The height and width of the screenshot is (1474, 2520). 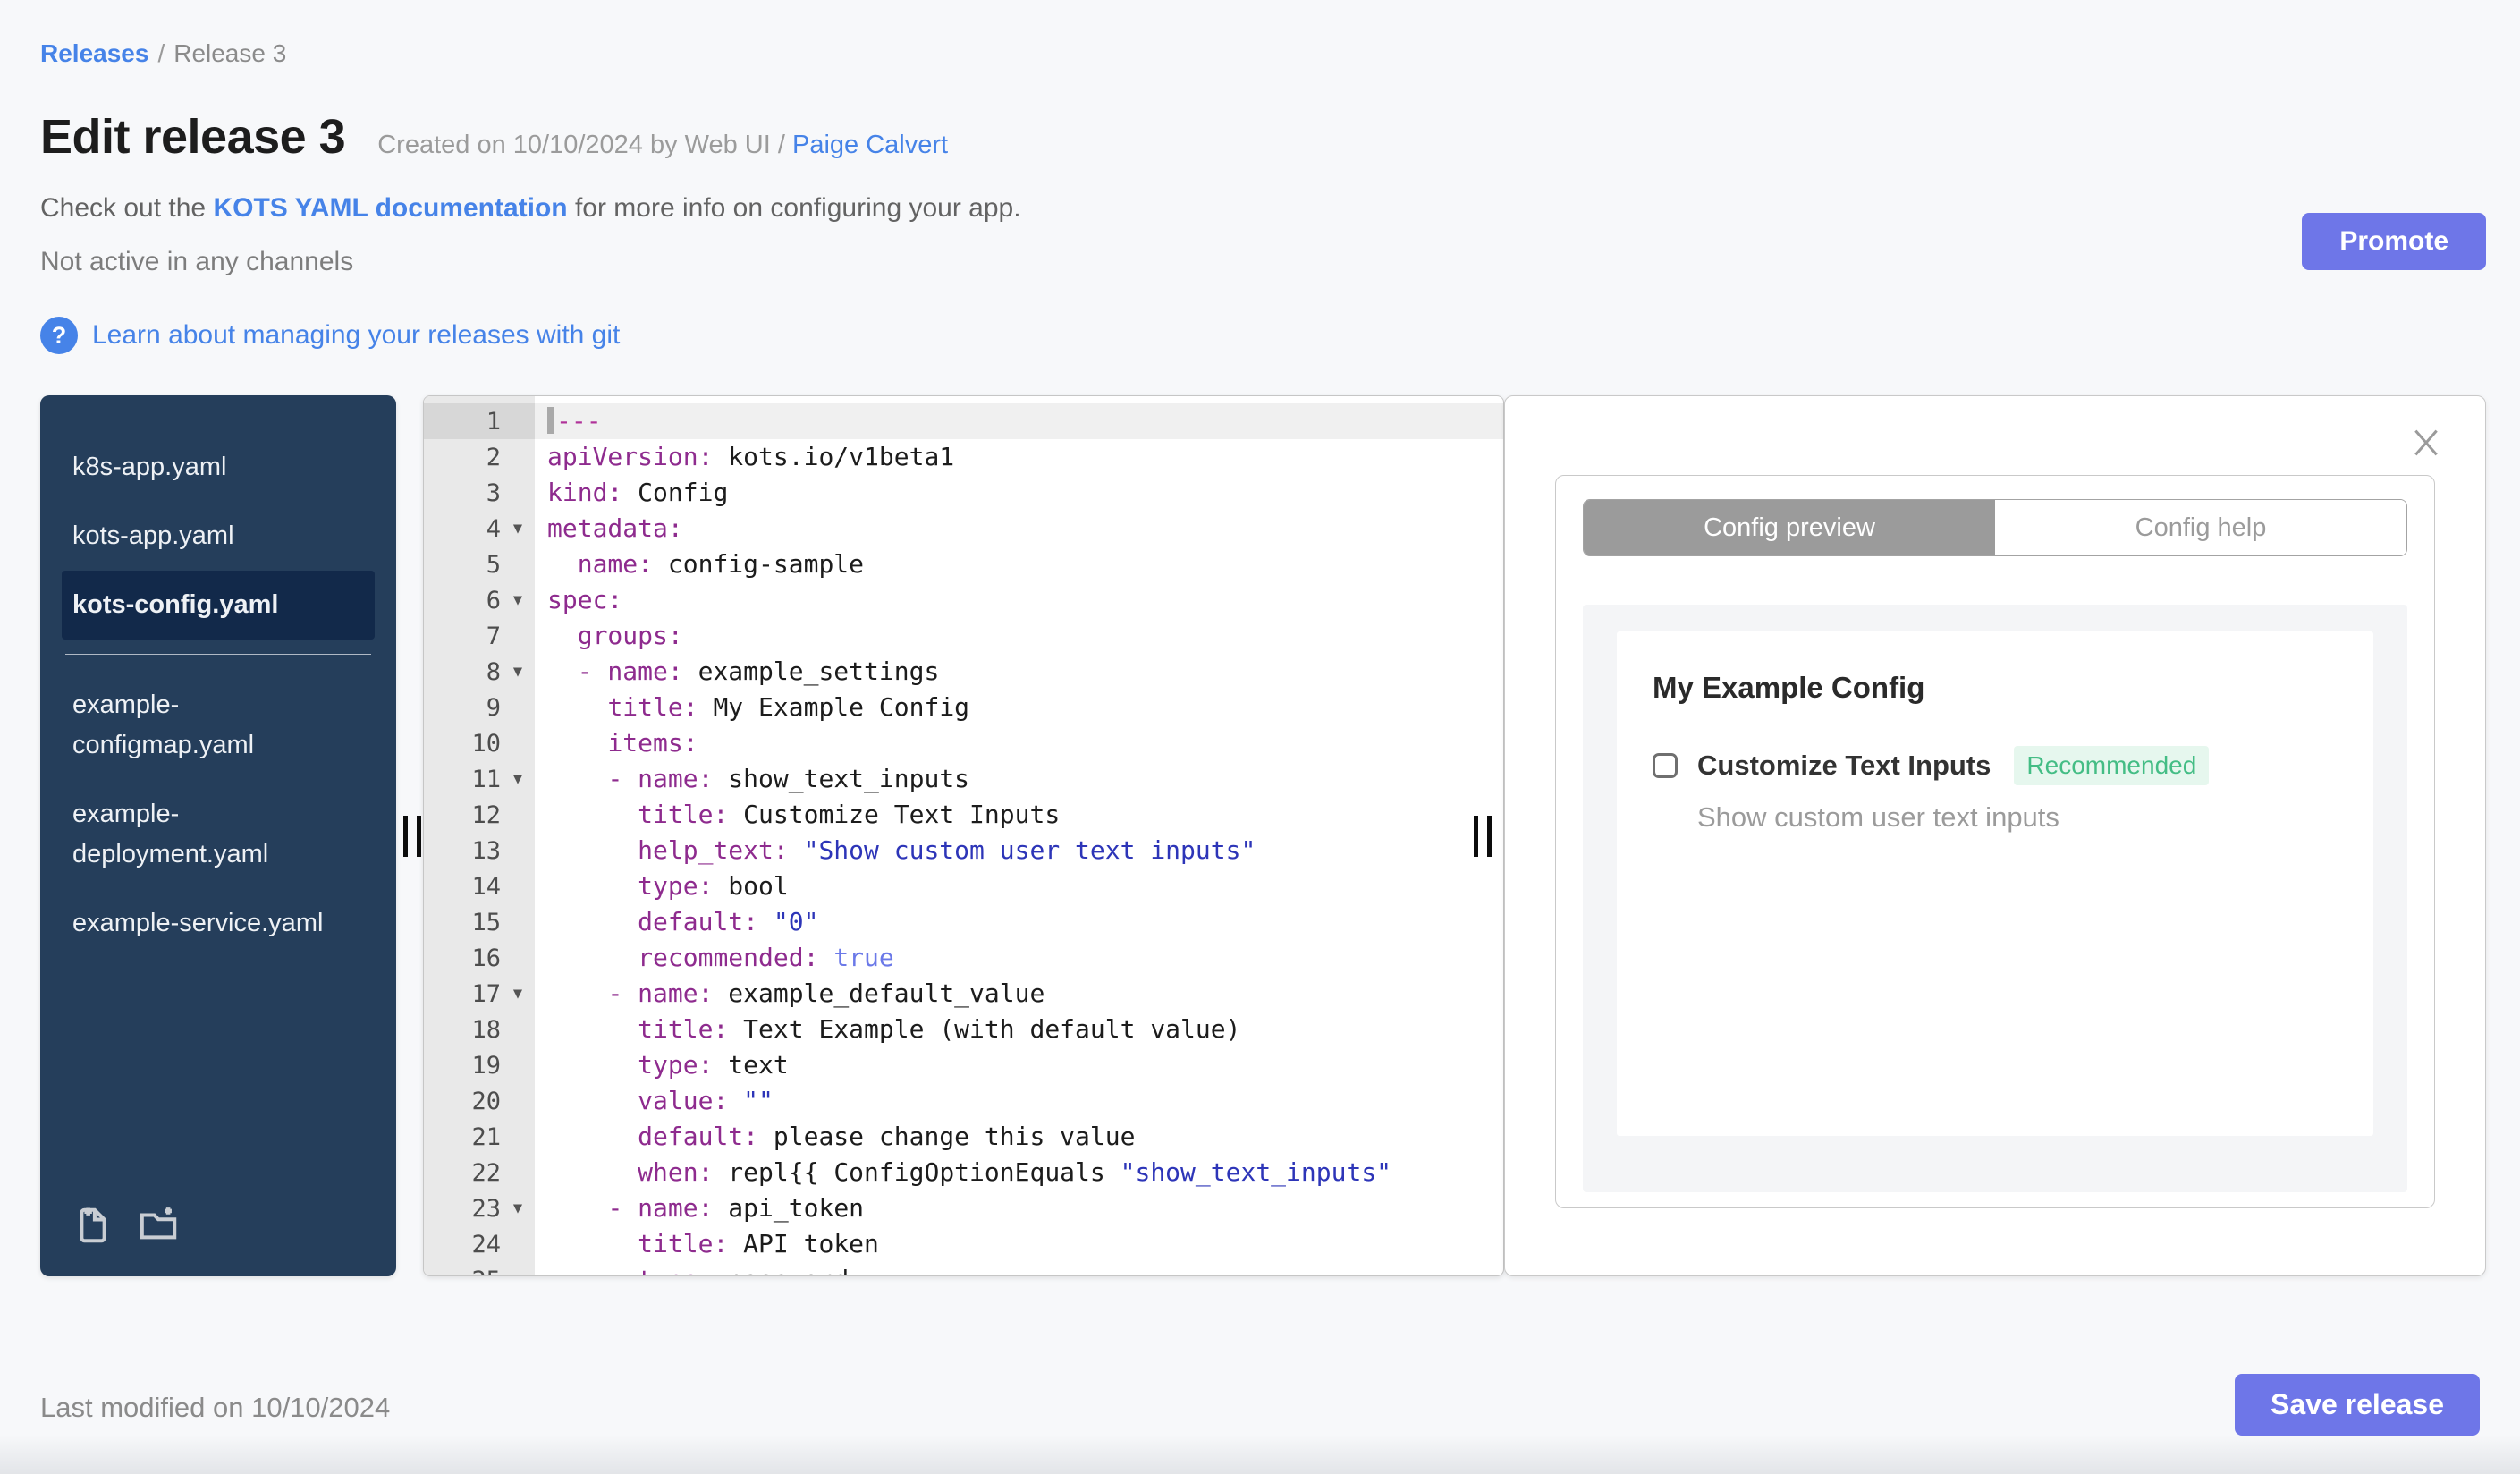 I want to click on file-item-kots-app.yaml: kots-app.yaml, so click(x=218, y=536).